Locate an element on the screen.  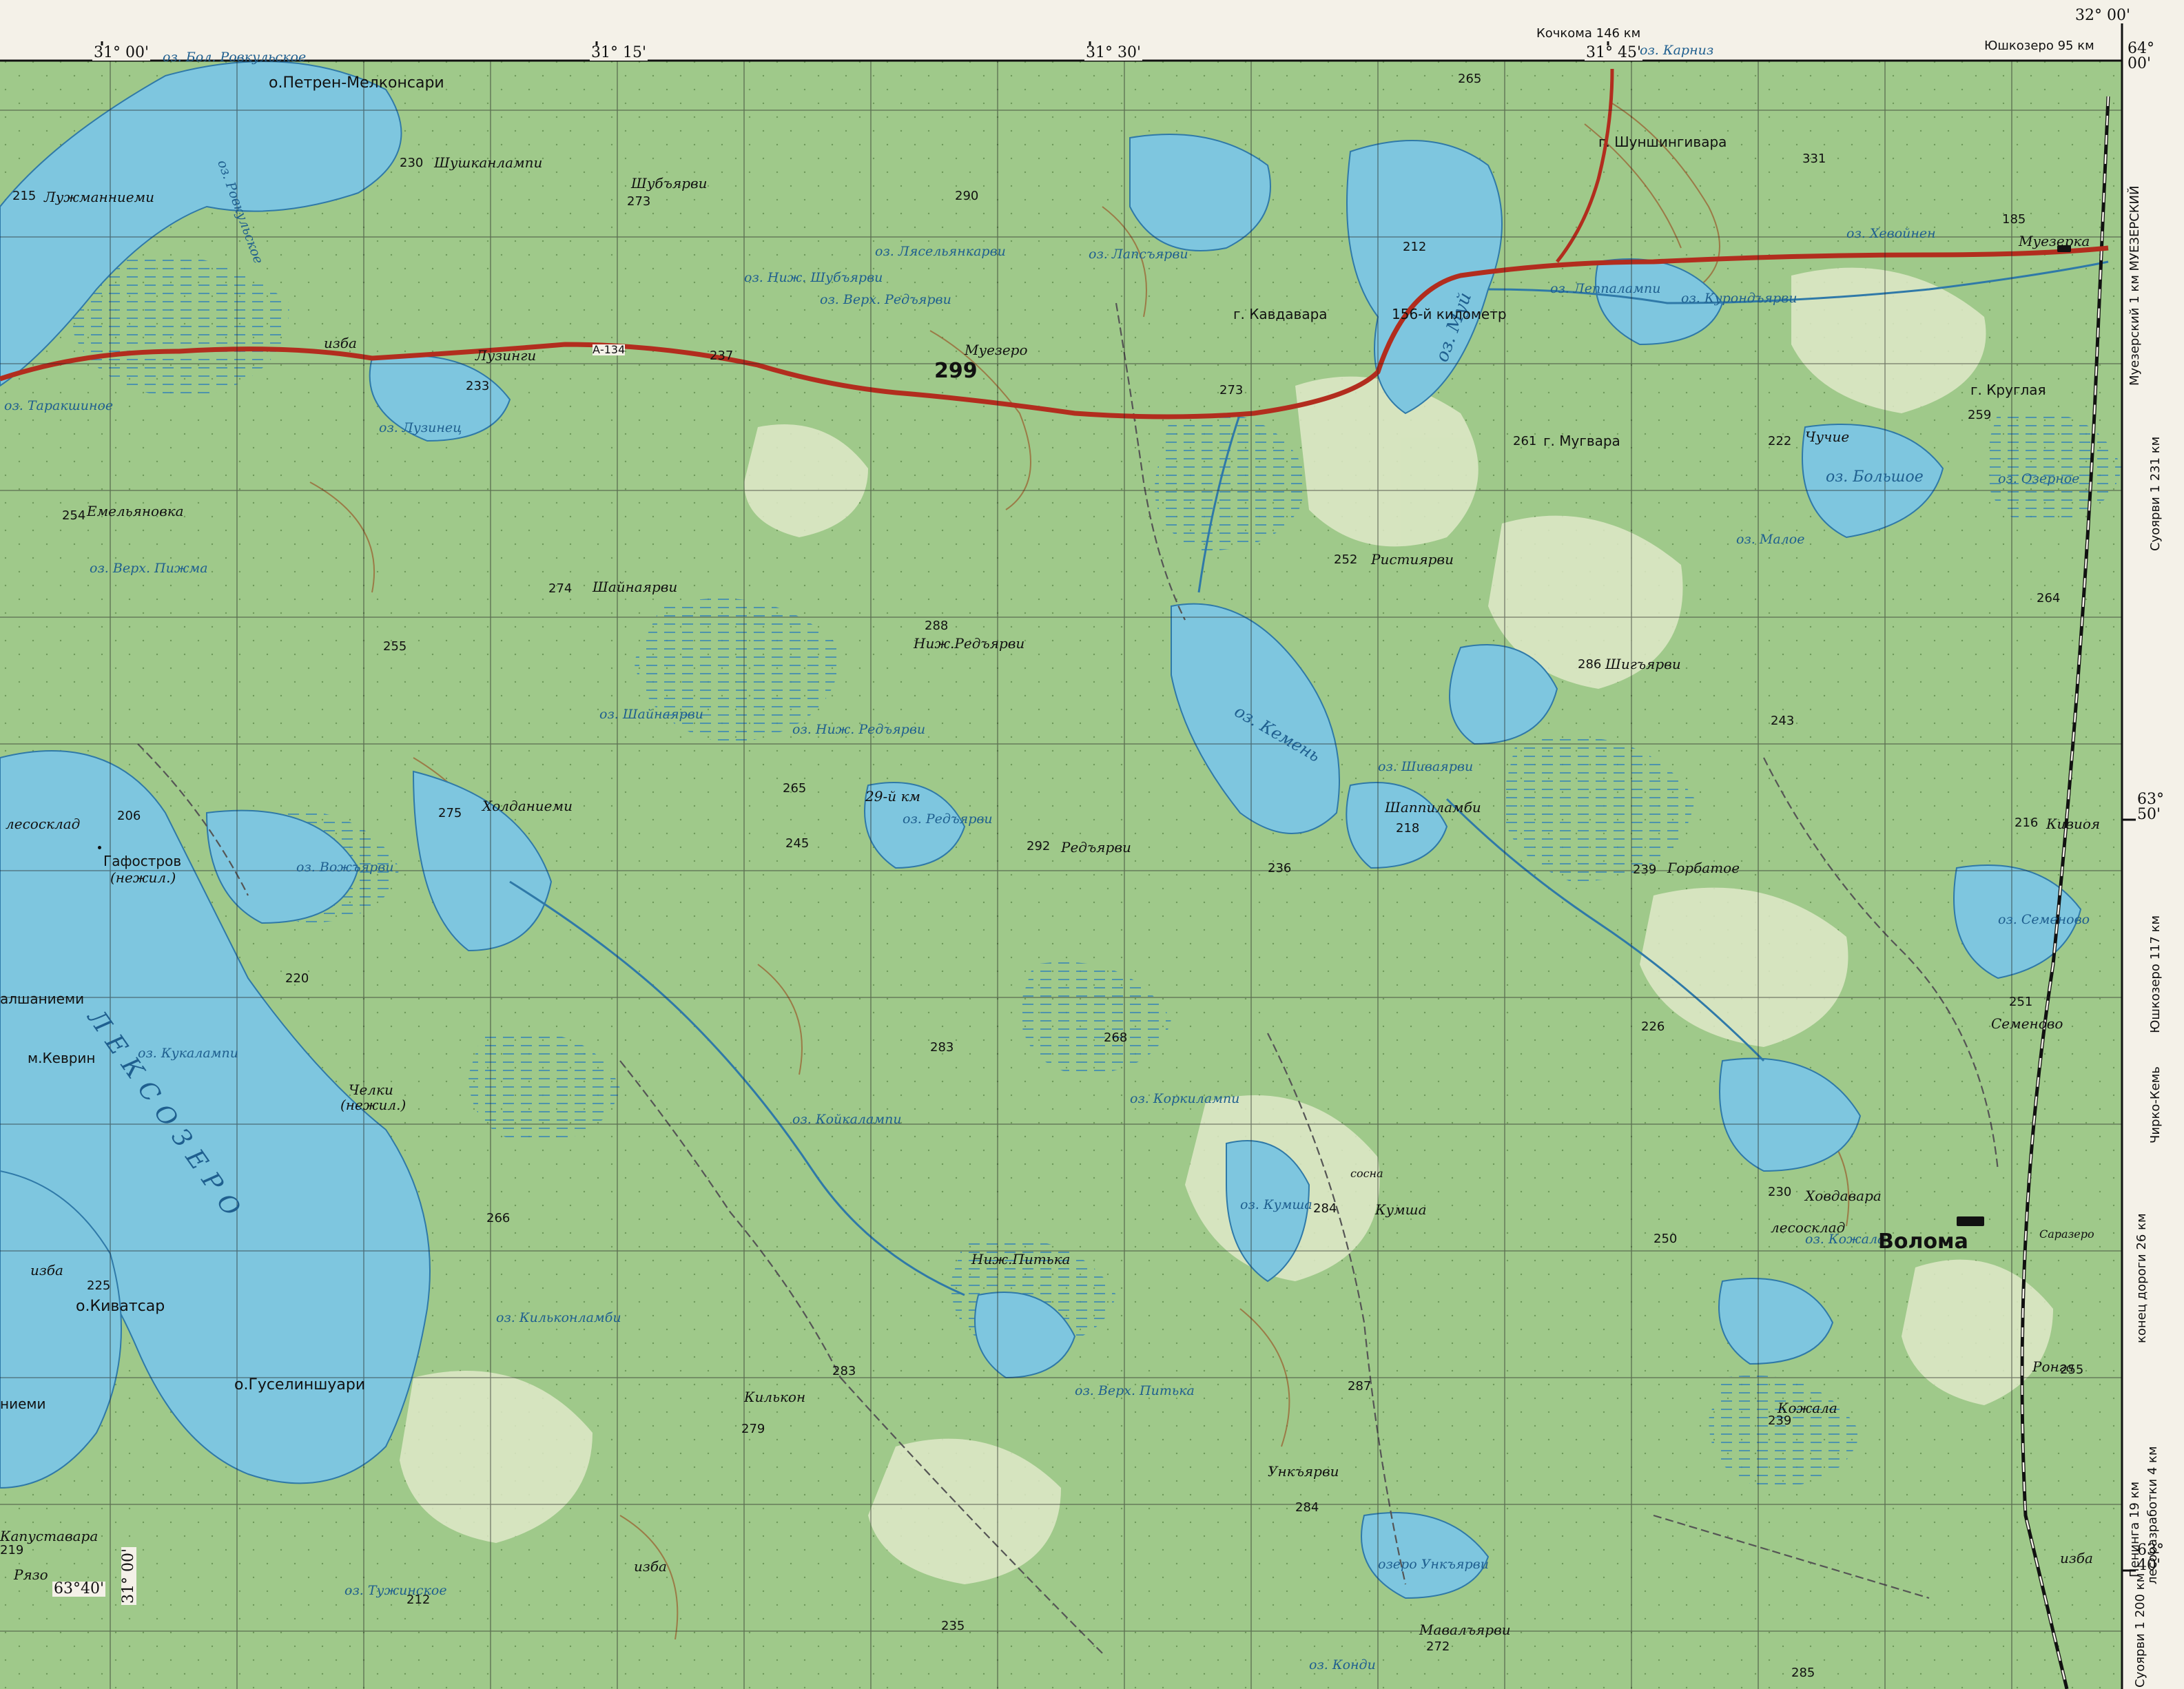
lake-label-bolshoe: оз. Большое is located at coordinates (1875, 477).